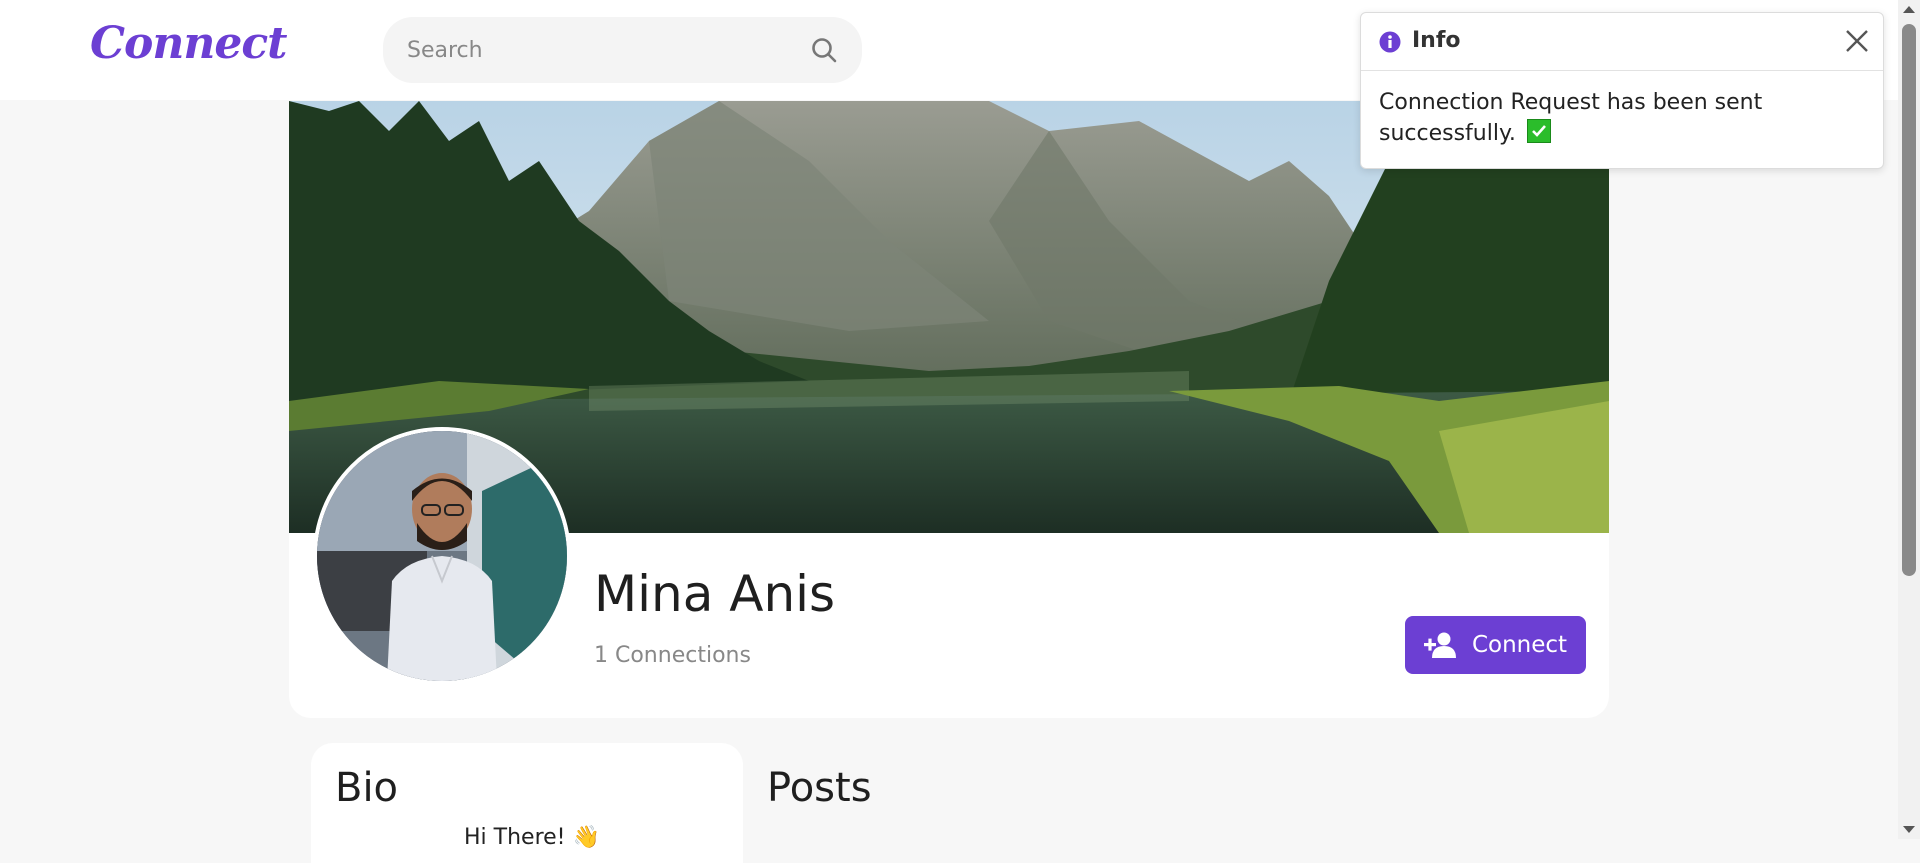 This screenshot has width=1920, height=863. I want to click on profile-name: Mina Anis, so click(715, 594).